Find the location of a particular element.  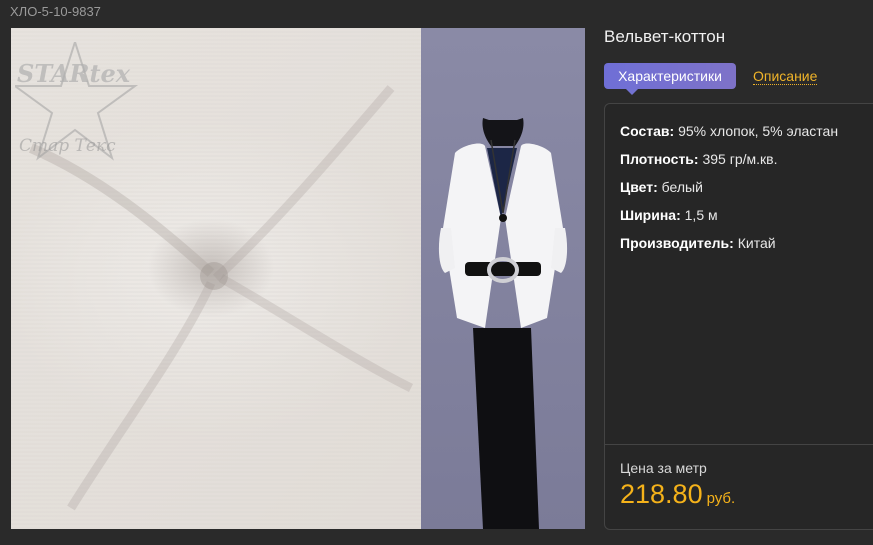

spec-label: Состав: is located at coordinates (647, 131).